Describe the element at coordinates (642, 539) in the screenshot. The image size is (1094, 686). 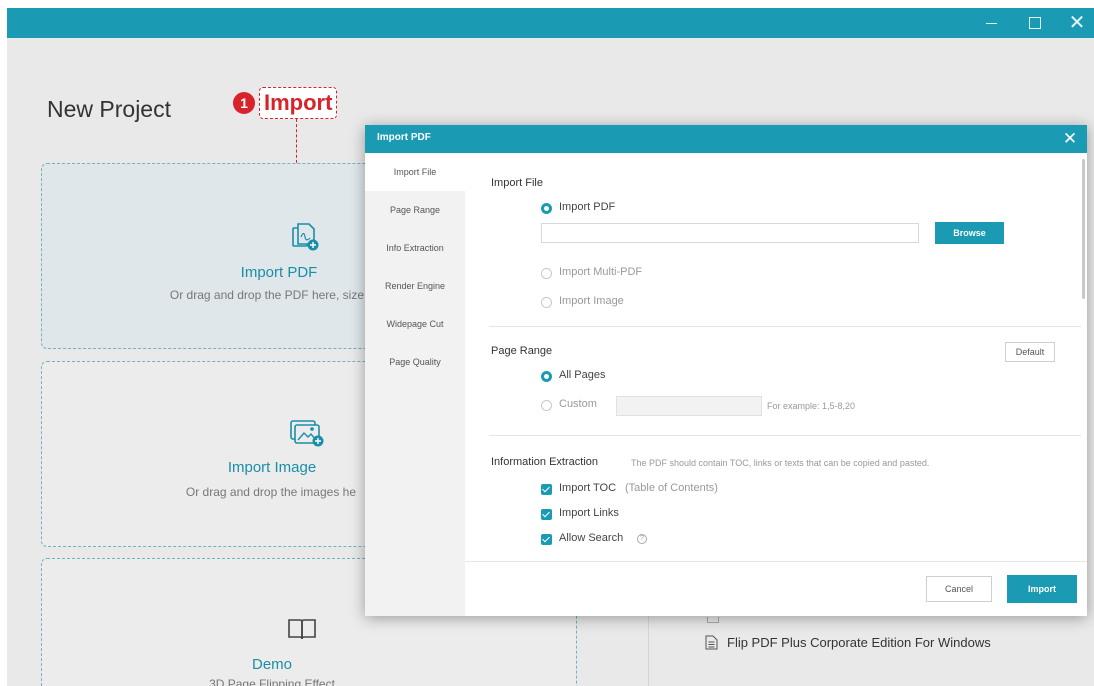
I see `help-icon: ?` at that location.